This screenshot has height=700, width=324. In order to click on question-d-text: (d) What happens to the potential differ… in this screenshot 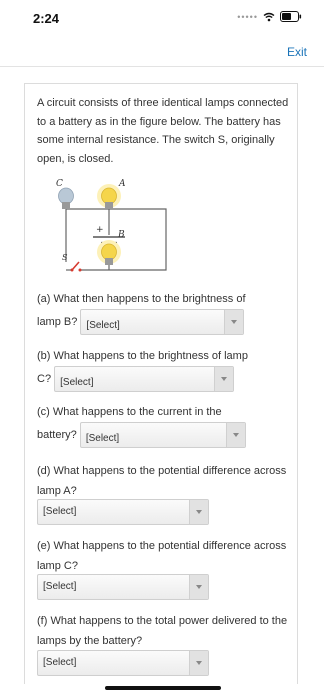, I will do `click(162, 481)`.